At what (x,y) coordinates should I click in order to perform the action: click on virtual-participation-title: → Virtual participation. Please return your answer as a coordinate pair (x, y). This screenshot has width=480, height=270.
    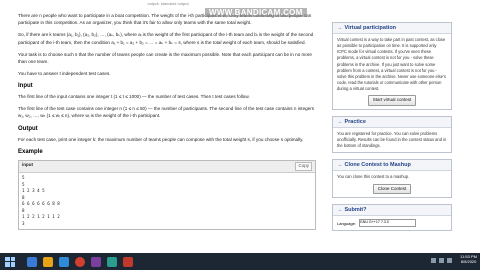
    Looking at the image, I should click on (392, 28).